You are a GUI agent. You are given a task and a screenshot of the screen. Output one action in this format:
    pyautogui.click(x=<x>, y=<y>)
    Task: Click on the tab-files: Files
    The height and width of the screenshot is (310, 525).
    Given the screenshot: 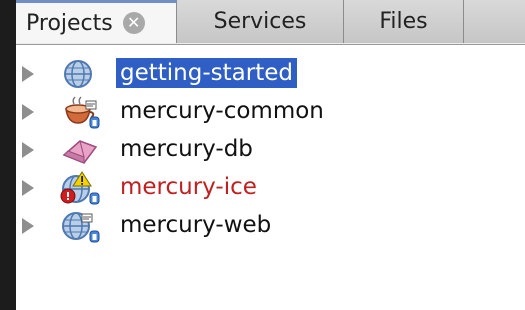 What is the action you would take?
    pyautogui.click(x=404, y=21)
    